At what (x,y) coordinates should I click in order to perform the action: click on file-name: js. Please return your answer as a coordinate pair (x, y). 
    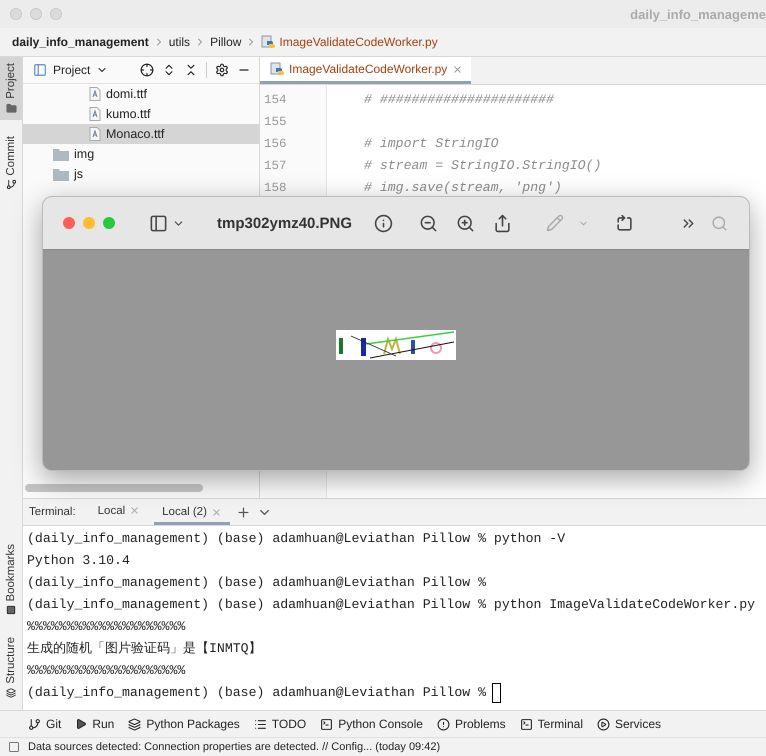
    Looking at the image, I should click on (79, 174).